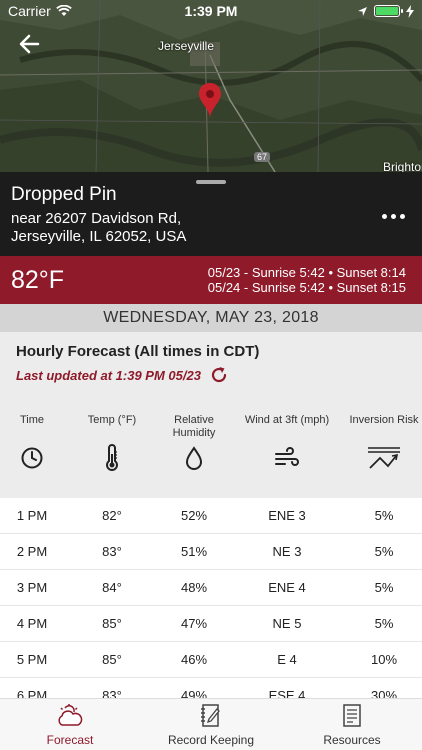  What do you see at coordinates (70, 715) in the screenshot?
I see `cloud-sun-icon` at bounding box center [70, 715].